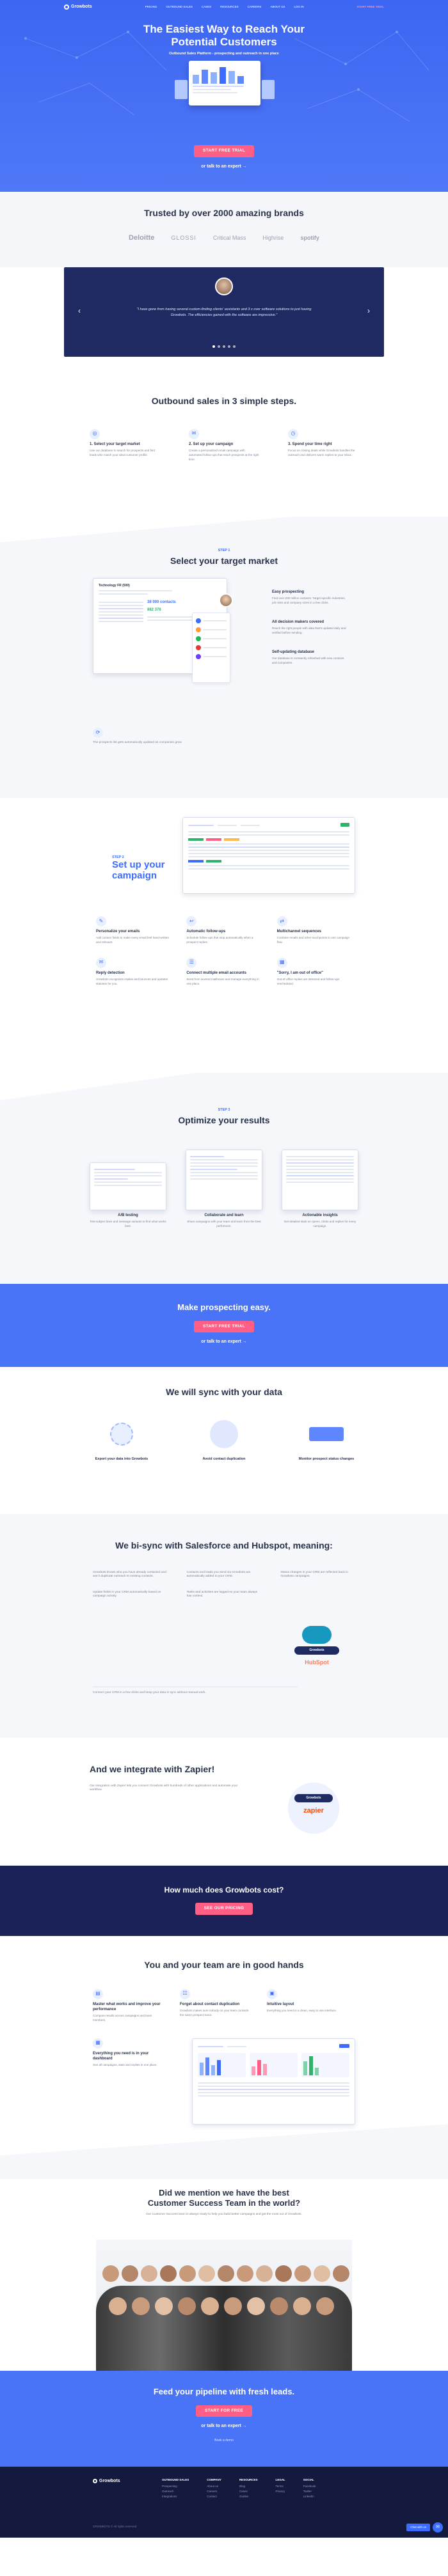  Describe the element at coordinates (277, 7) in the screenshot. I see `nav-about: ABOUT US` at that location.